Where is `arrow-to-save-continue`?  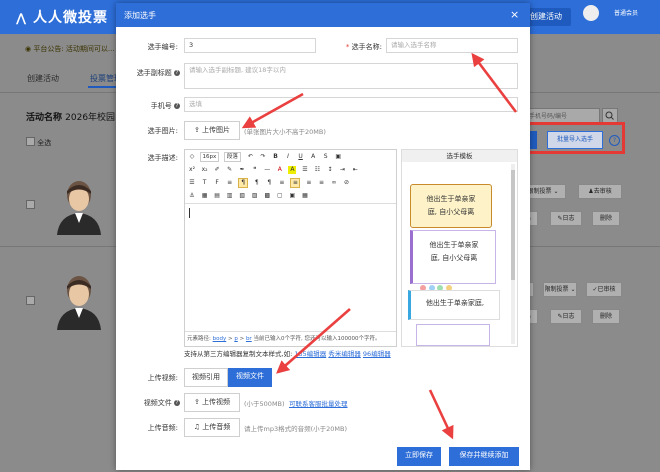 arrow-to-save-continue is located at coordinates (441, 414).